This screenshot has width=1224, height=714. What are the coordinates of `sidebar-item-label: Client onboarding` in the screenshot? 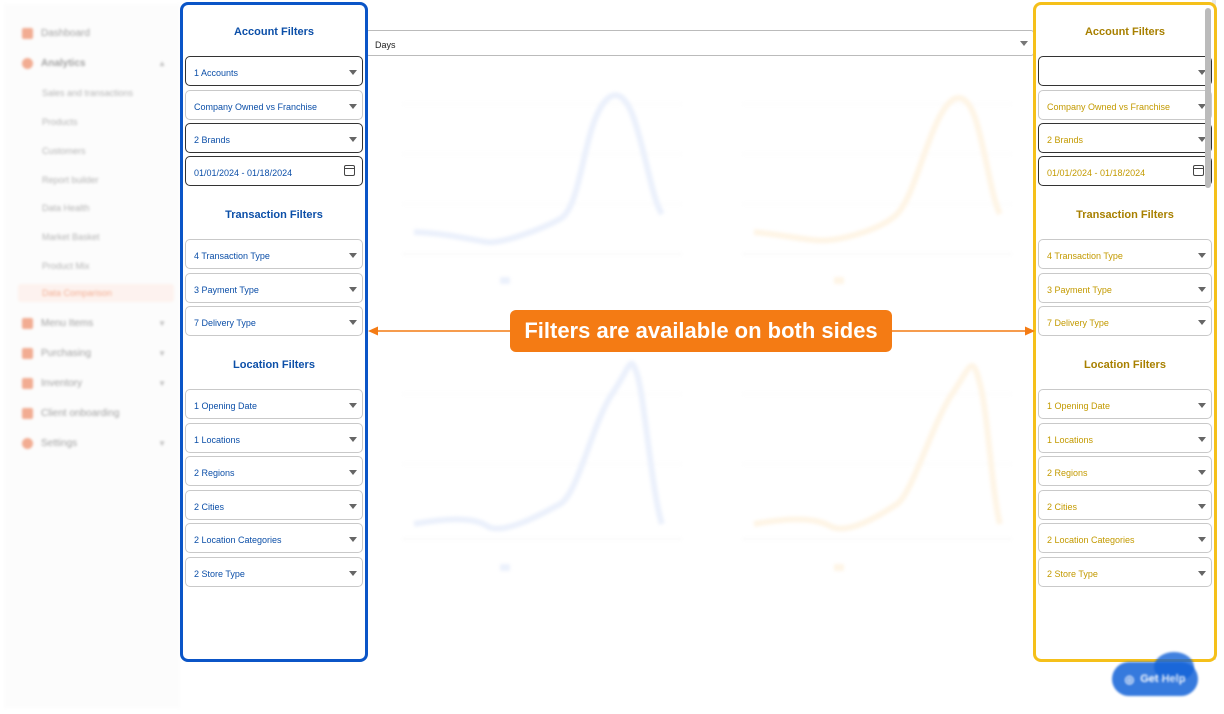 It's located at (80, 413).